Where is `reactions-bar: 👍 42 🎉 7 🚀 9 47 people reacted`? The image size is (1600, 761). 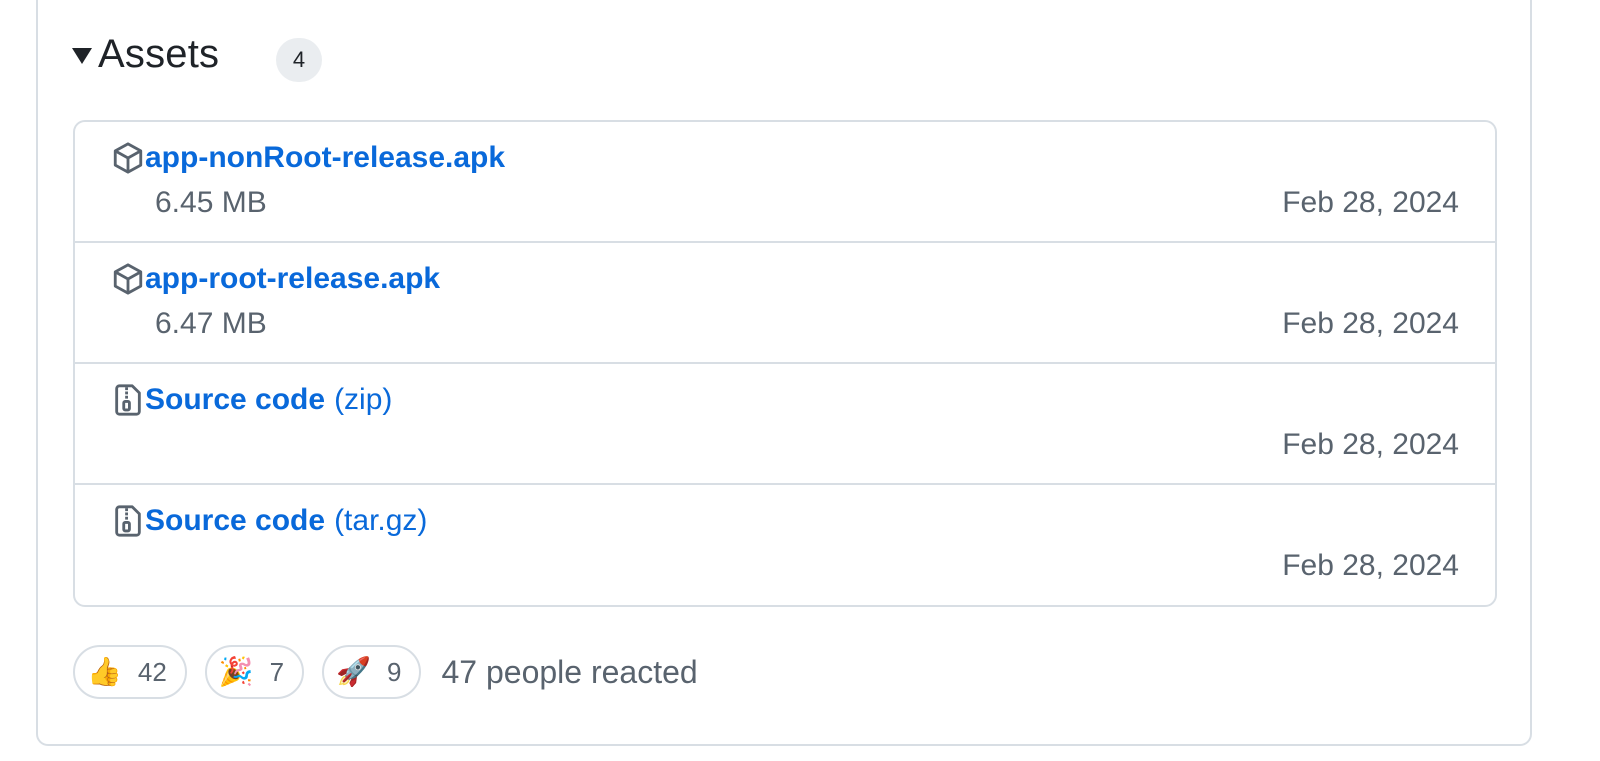
reactions-bar: 👍 42 🎉 7 🚀 9 47 people reacted is located at coordinates (385, 672).